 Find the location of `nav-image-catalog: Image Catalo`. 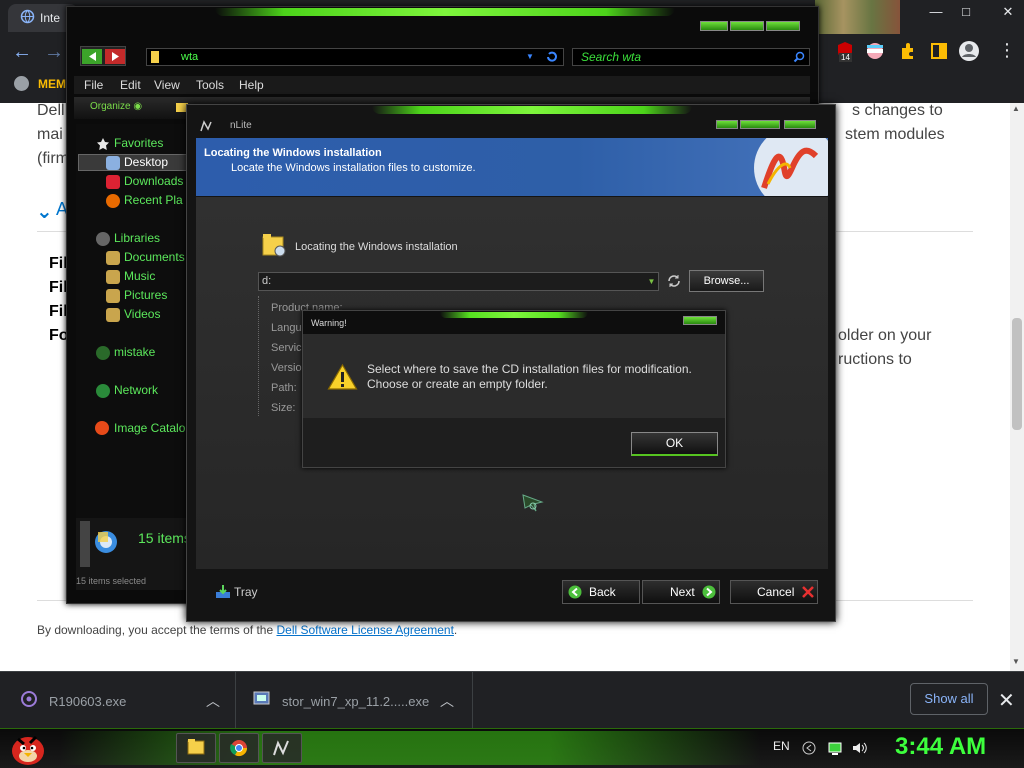

nav-image-catalog: Image Catalo is located at coordinates (149, 428).